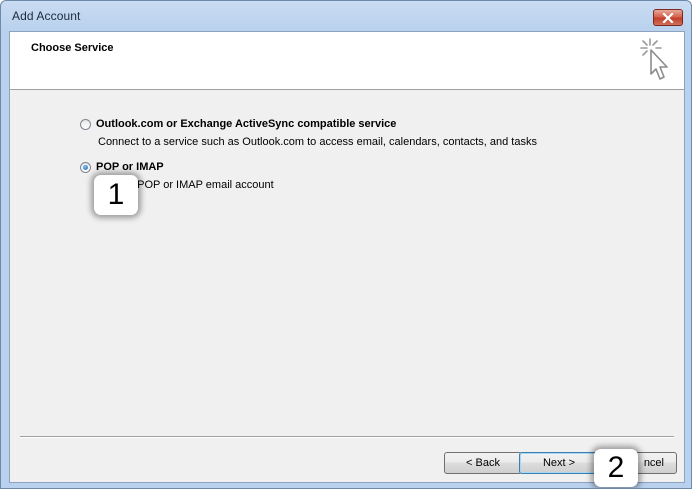 The image size is (694, 491). What do you see at coordinates (654, 59) in the screenshot?
I see `wizard-cursor-icon` at bounding box center [654, 59].